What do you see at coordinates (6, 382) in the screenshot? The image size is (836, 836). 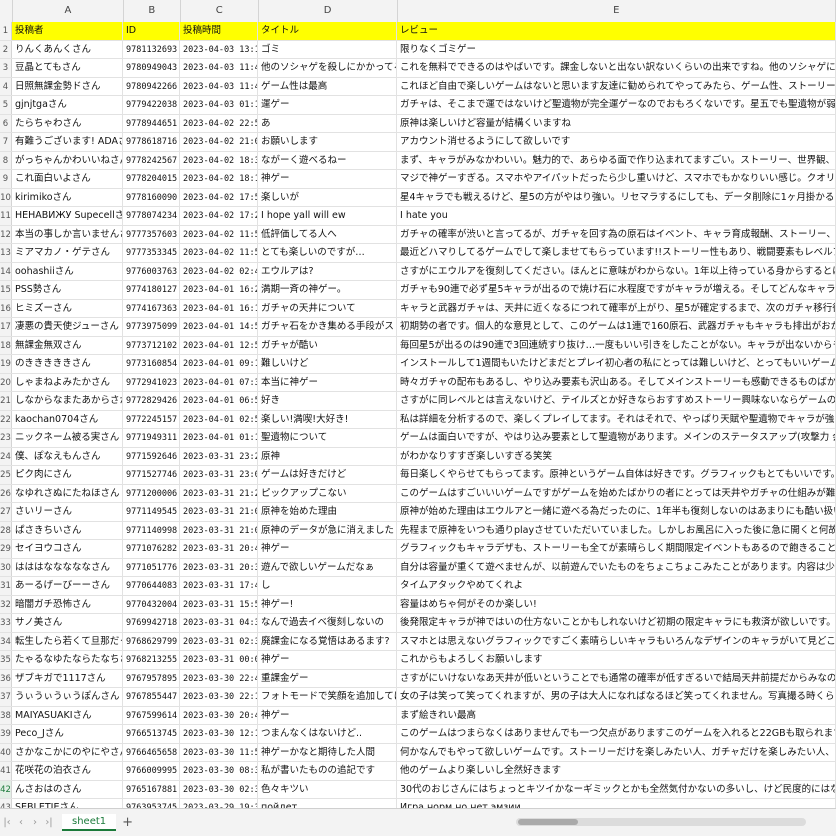 I see `row-number: 20` at bounding box center [6, 382].